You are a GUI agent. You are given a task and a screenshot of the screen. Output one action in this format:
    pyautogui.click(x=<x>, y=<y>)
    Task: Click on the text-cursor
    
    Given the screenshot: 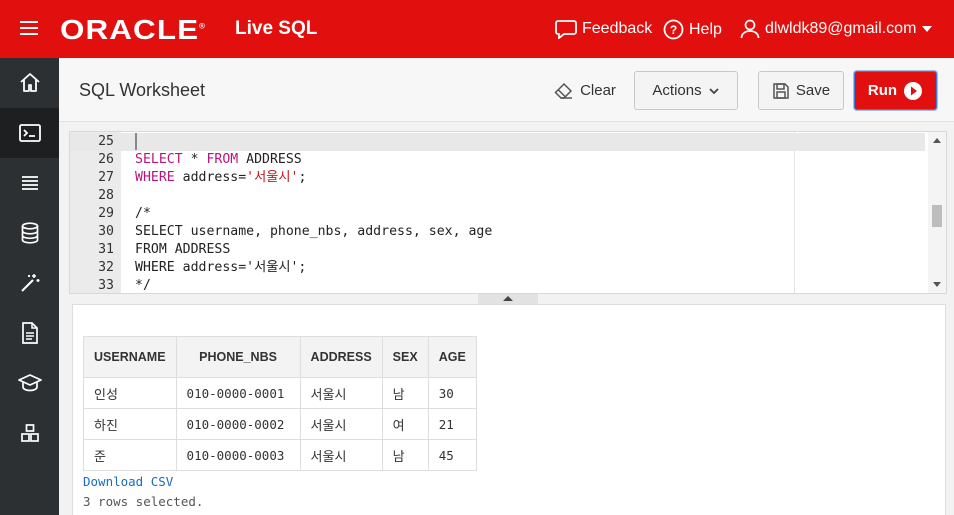 What is the action you would take?
    pyautogui.click(x=136, y=141)
    